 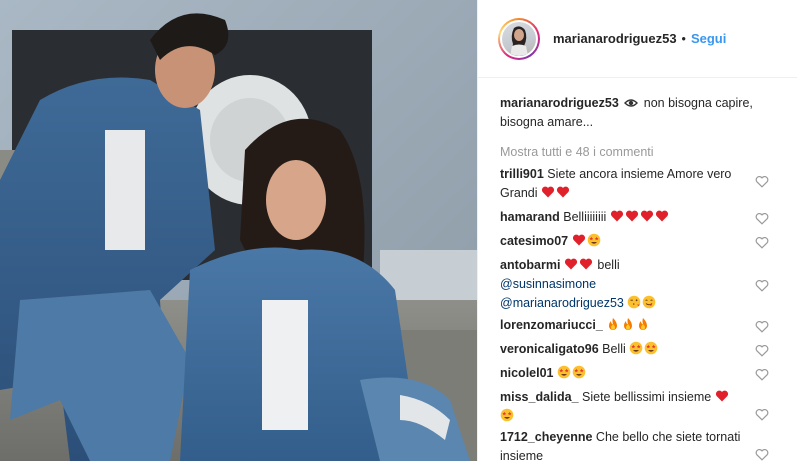 What do you see at coordinates (559, 103) in the screenshot?
I see `caption-username: marianarodriguez53` at bounding box center [559, 103].